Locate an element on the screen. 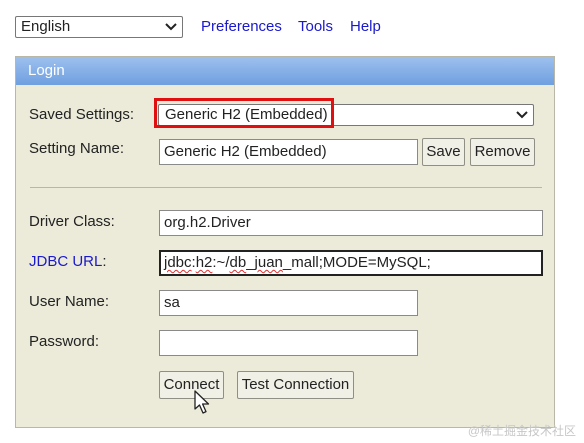  jdbc-url-label-colon: : is located at coordinates (104, 261).